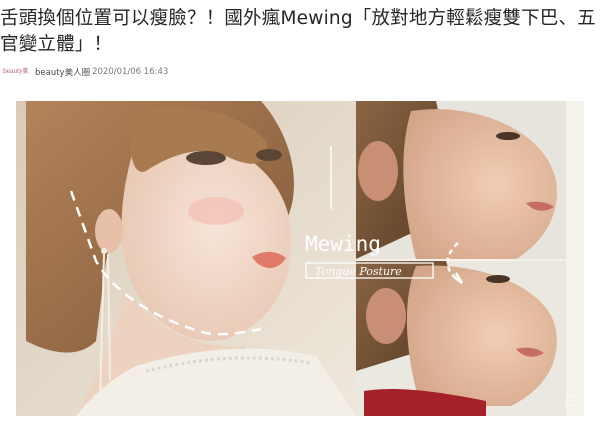 The width and height of the screenshot is (600, 427). What do you see at coordinates (216, 211) in the screenshot?
I see `woman-blush` at bounding box center [216, 211].